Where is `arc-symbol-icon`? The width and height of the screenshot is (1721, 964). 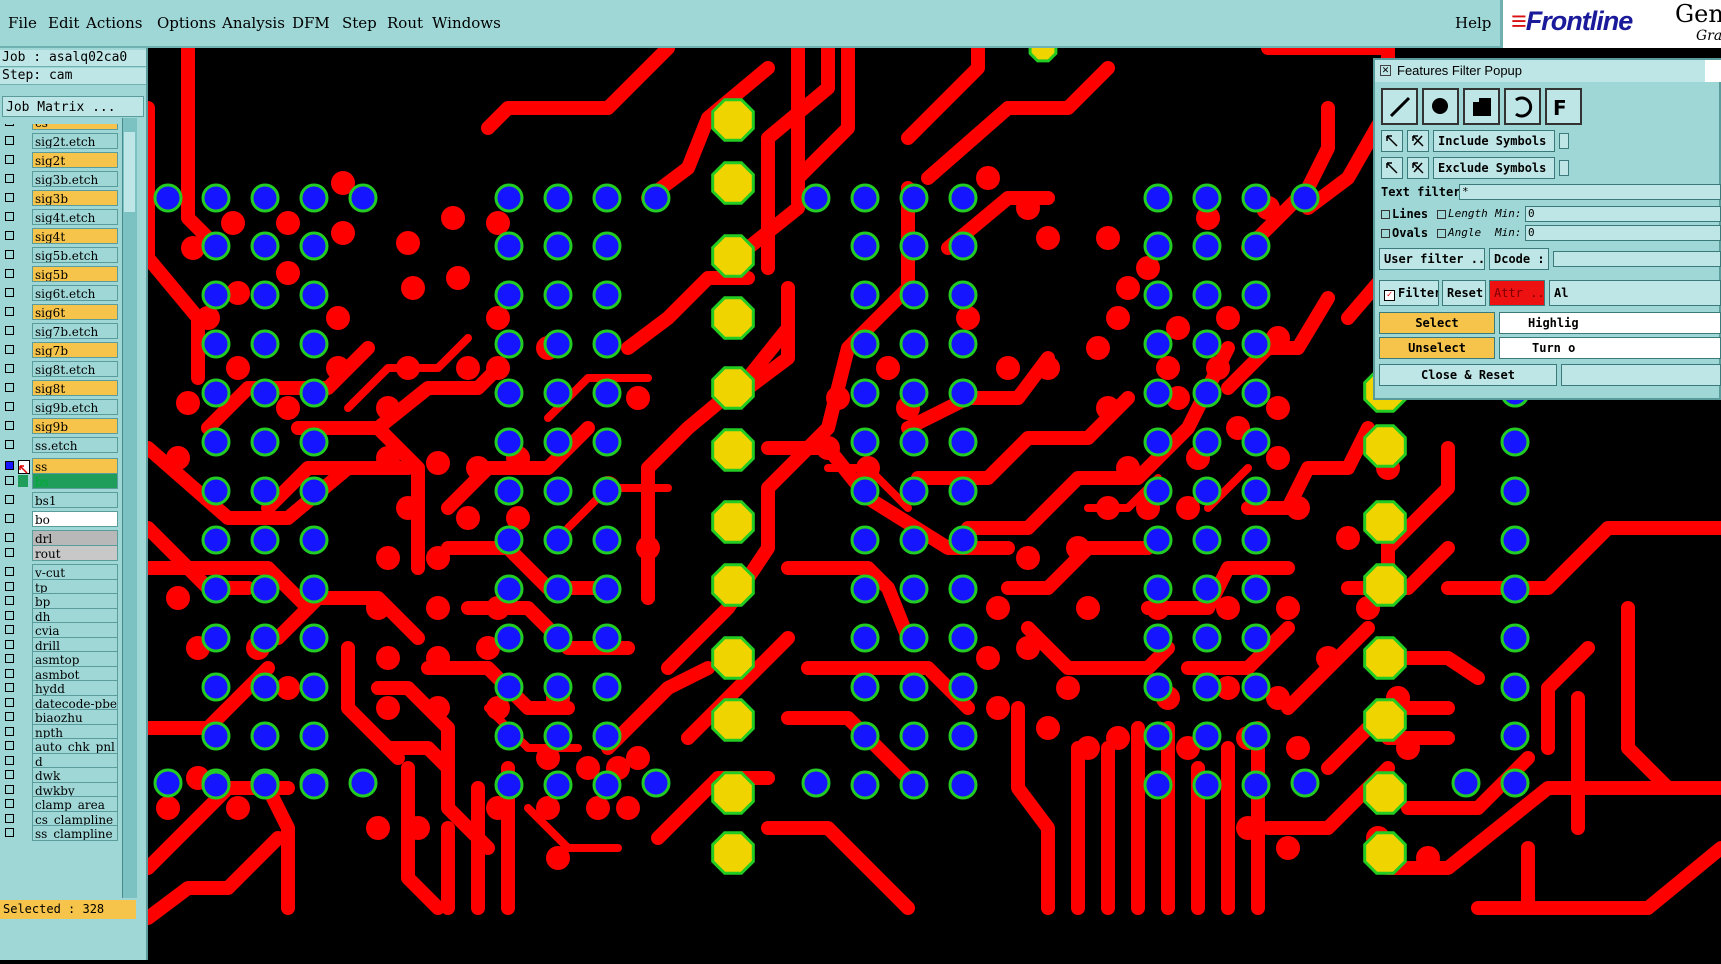
arc-symbol-icon is located at coordinates (1522, 106).